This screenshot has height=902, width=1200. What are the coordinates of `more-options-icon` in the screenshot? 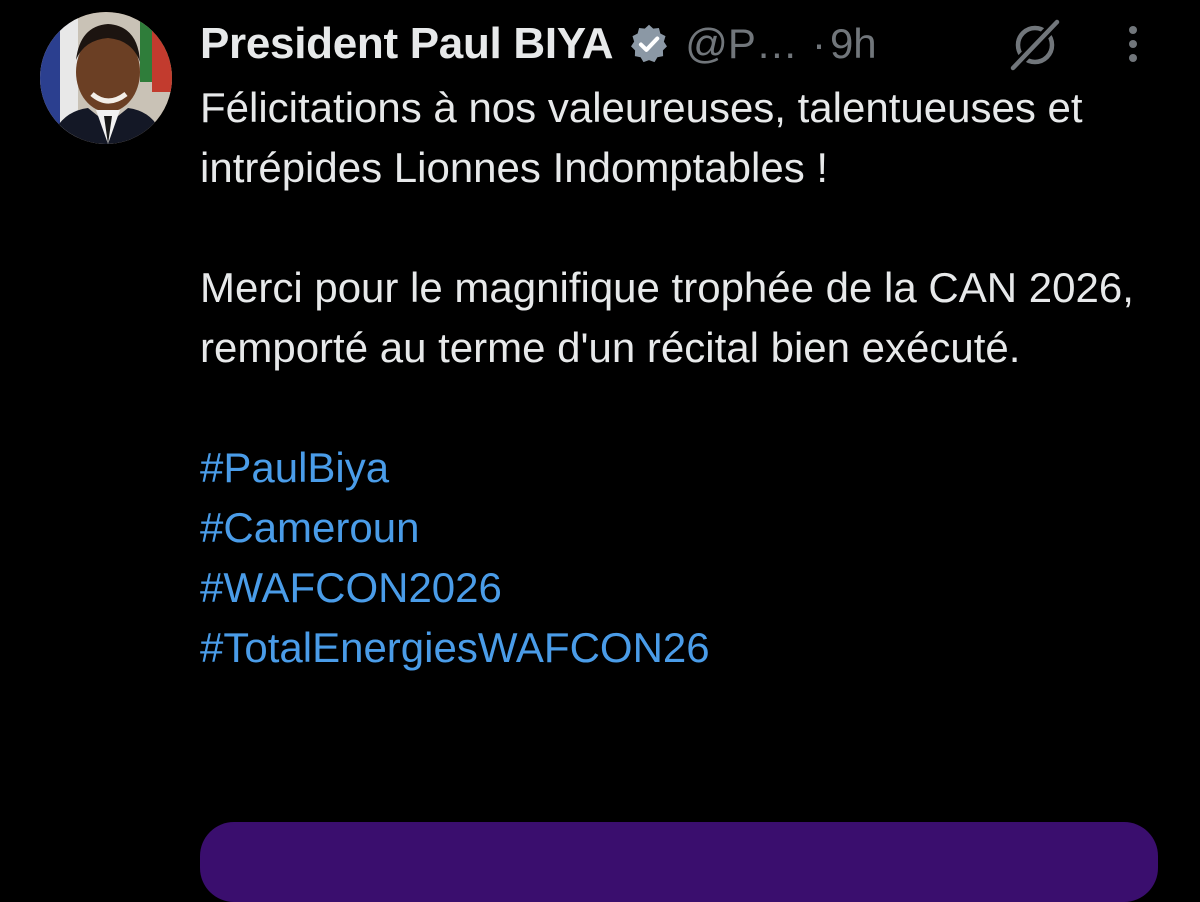 It's located at (1133, 44).